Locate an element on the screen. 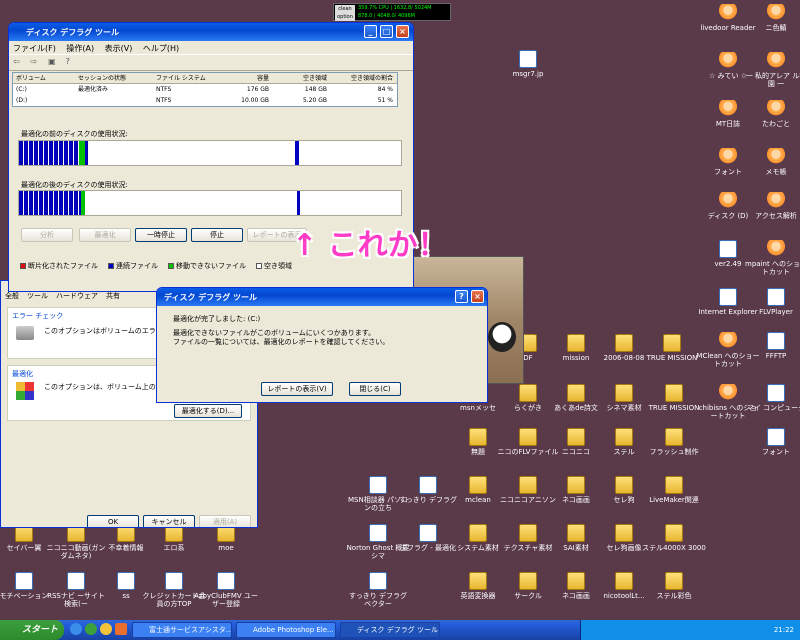 The width and height of the screenshot is (800, 640). desktop-icon: ステル4000X 3000 is located at coordinates (674, 538).